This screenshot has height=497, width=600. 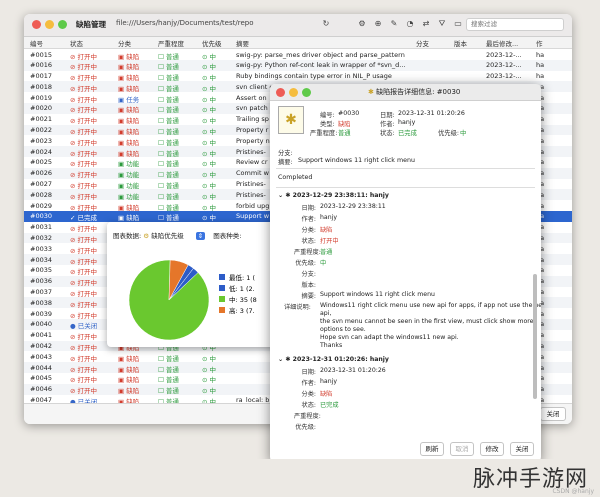 I want to click on row-id: #0019, so click(x=41, y=97).